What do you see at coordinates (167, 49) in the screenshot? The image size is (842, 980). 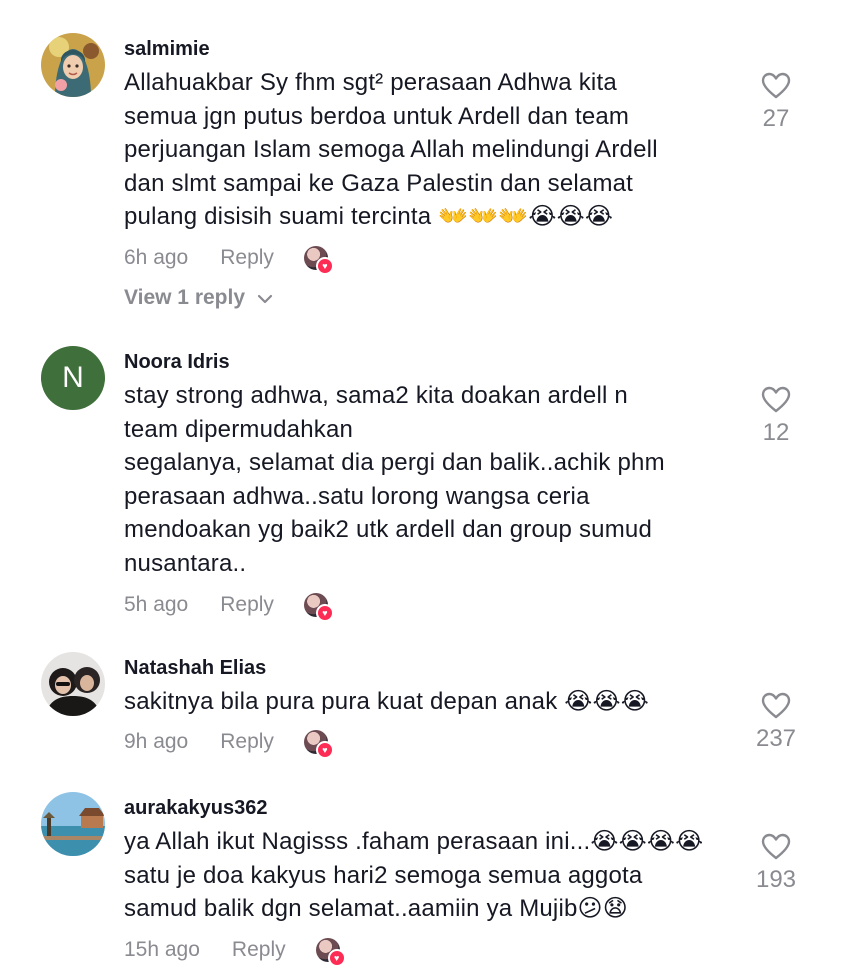 I see `username: salmimie` at bounding box center [167, 49].